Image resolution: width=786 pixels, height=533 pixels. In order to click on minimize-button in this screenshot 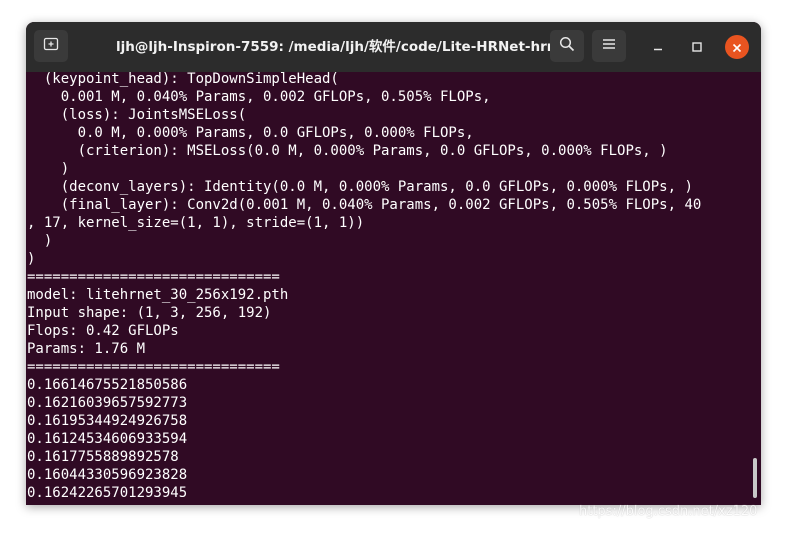, I will do `click(658, 47)`.